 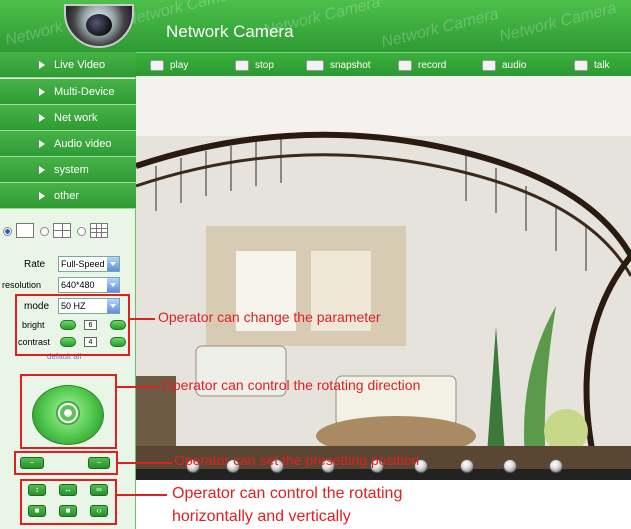 What do you see at coordinates (315, 65) in the screenshot?
I see `camera-icon` at bounding box center [315, 65].